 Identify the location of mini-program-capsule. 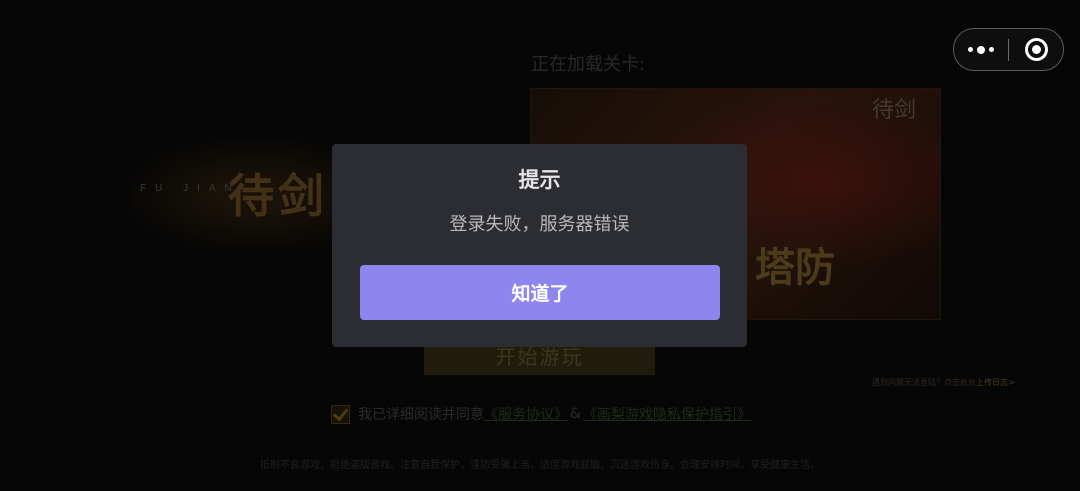
(1008, 49).